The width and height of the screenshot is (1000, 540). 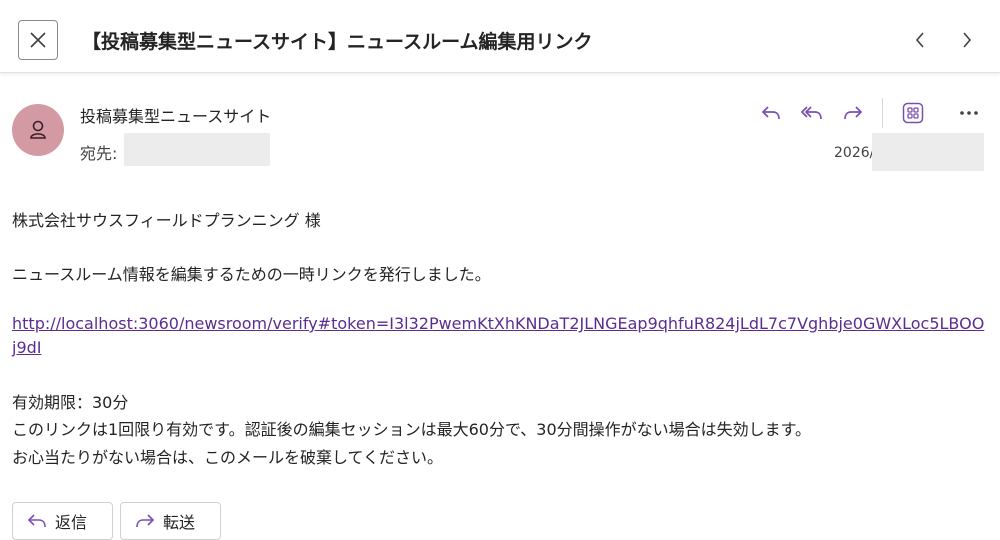 What do you see at coordinates (882, 113) in the screenshot?
I see `toolbar-divider` at bounding box center [882, 113].